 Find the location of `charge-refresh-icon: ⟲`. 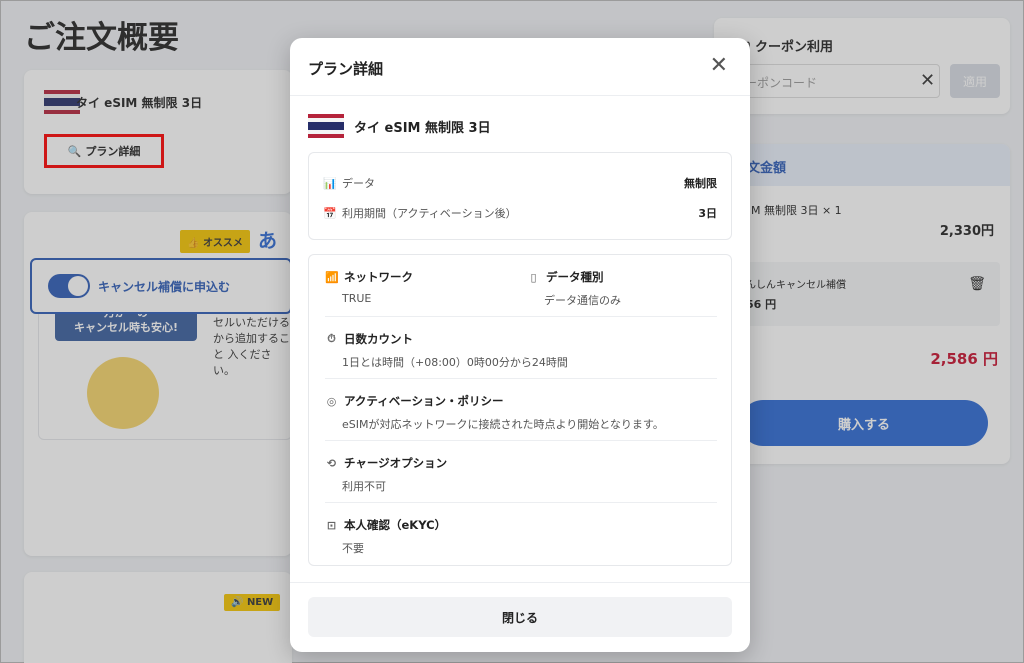

charge-refresh-icon: ⟲ is located at coordinates (331, 463).